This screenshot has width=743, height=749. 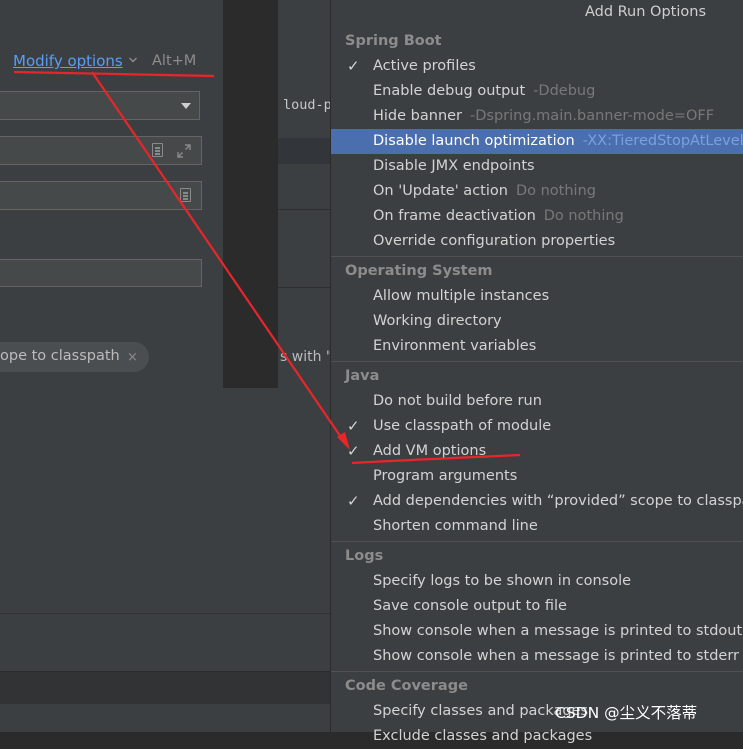 I want to click on option-label-text: Exclude classes and packages, so click(x=483, y=736).